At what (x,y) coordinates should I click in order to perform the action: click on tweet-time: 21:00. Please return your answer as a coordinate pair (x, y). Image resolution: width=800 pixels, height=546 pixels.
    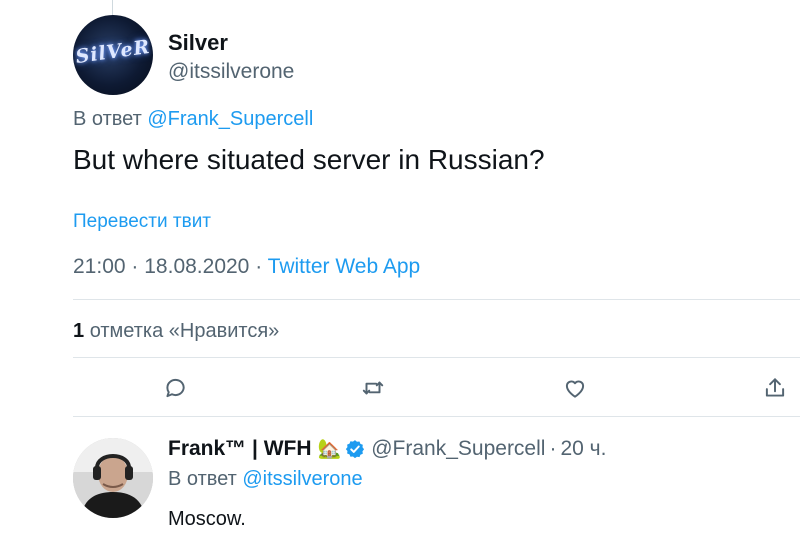
    Looking at the image, I should click on (99, 266).